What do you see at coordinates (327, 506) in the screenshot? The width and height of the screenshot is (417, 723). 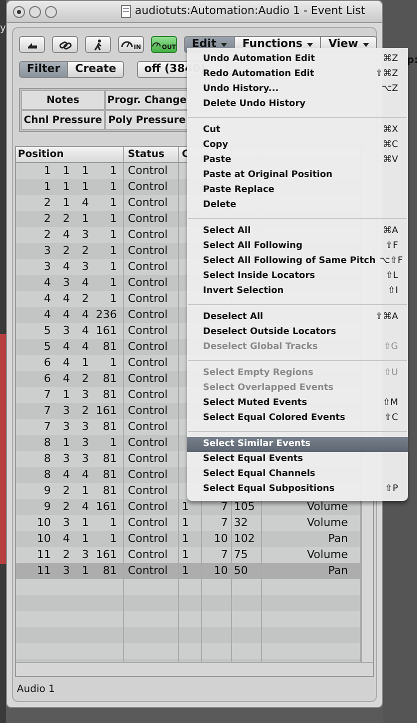 I see `info-cell-text: Volume` at bounding box center [327, 506].